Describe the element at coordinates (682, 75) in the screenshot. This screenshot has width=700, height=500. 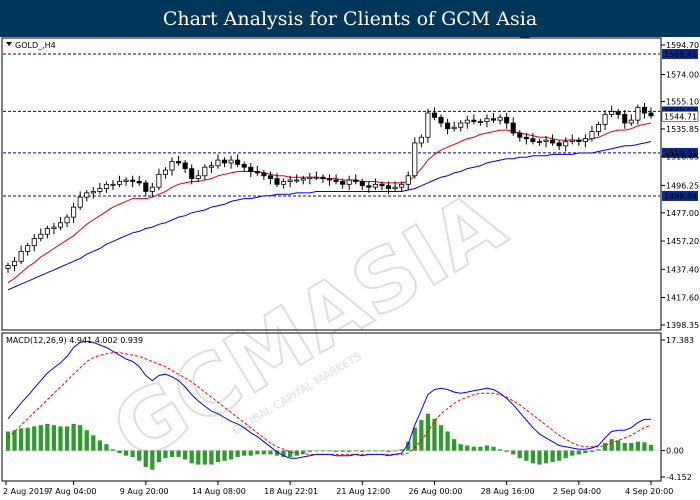
I see `price-tick-label: 1574.00` at that location.